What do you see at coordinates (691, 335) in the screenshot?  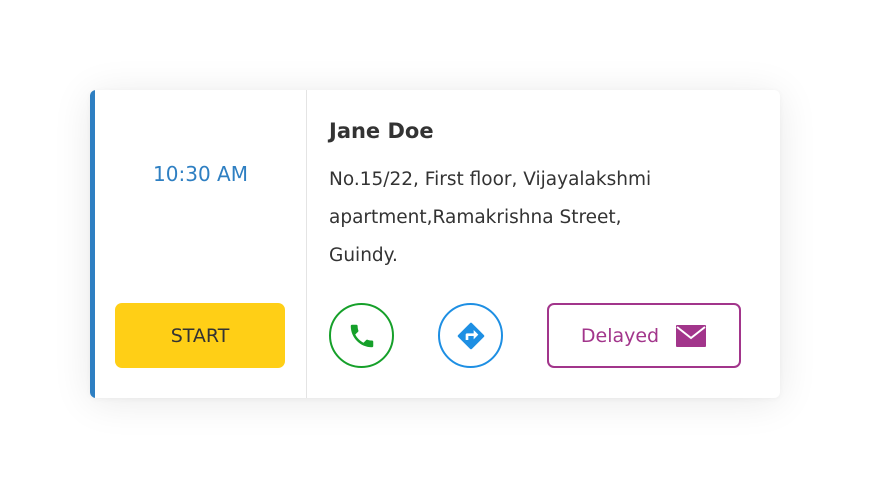 I see `envelope-icon` at bounding box center [691, 335].